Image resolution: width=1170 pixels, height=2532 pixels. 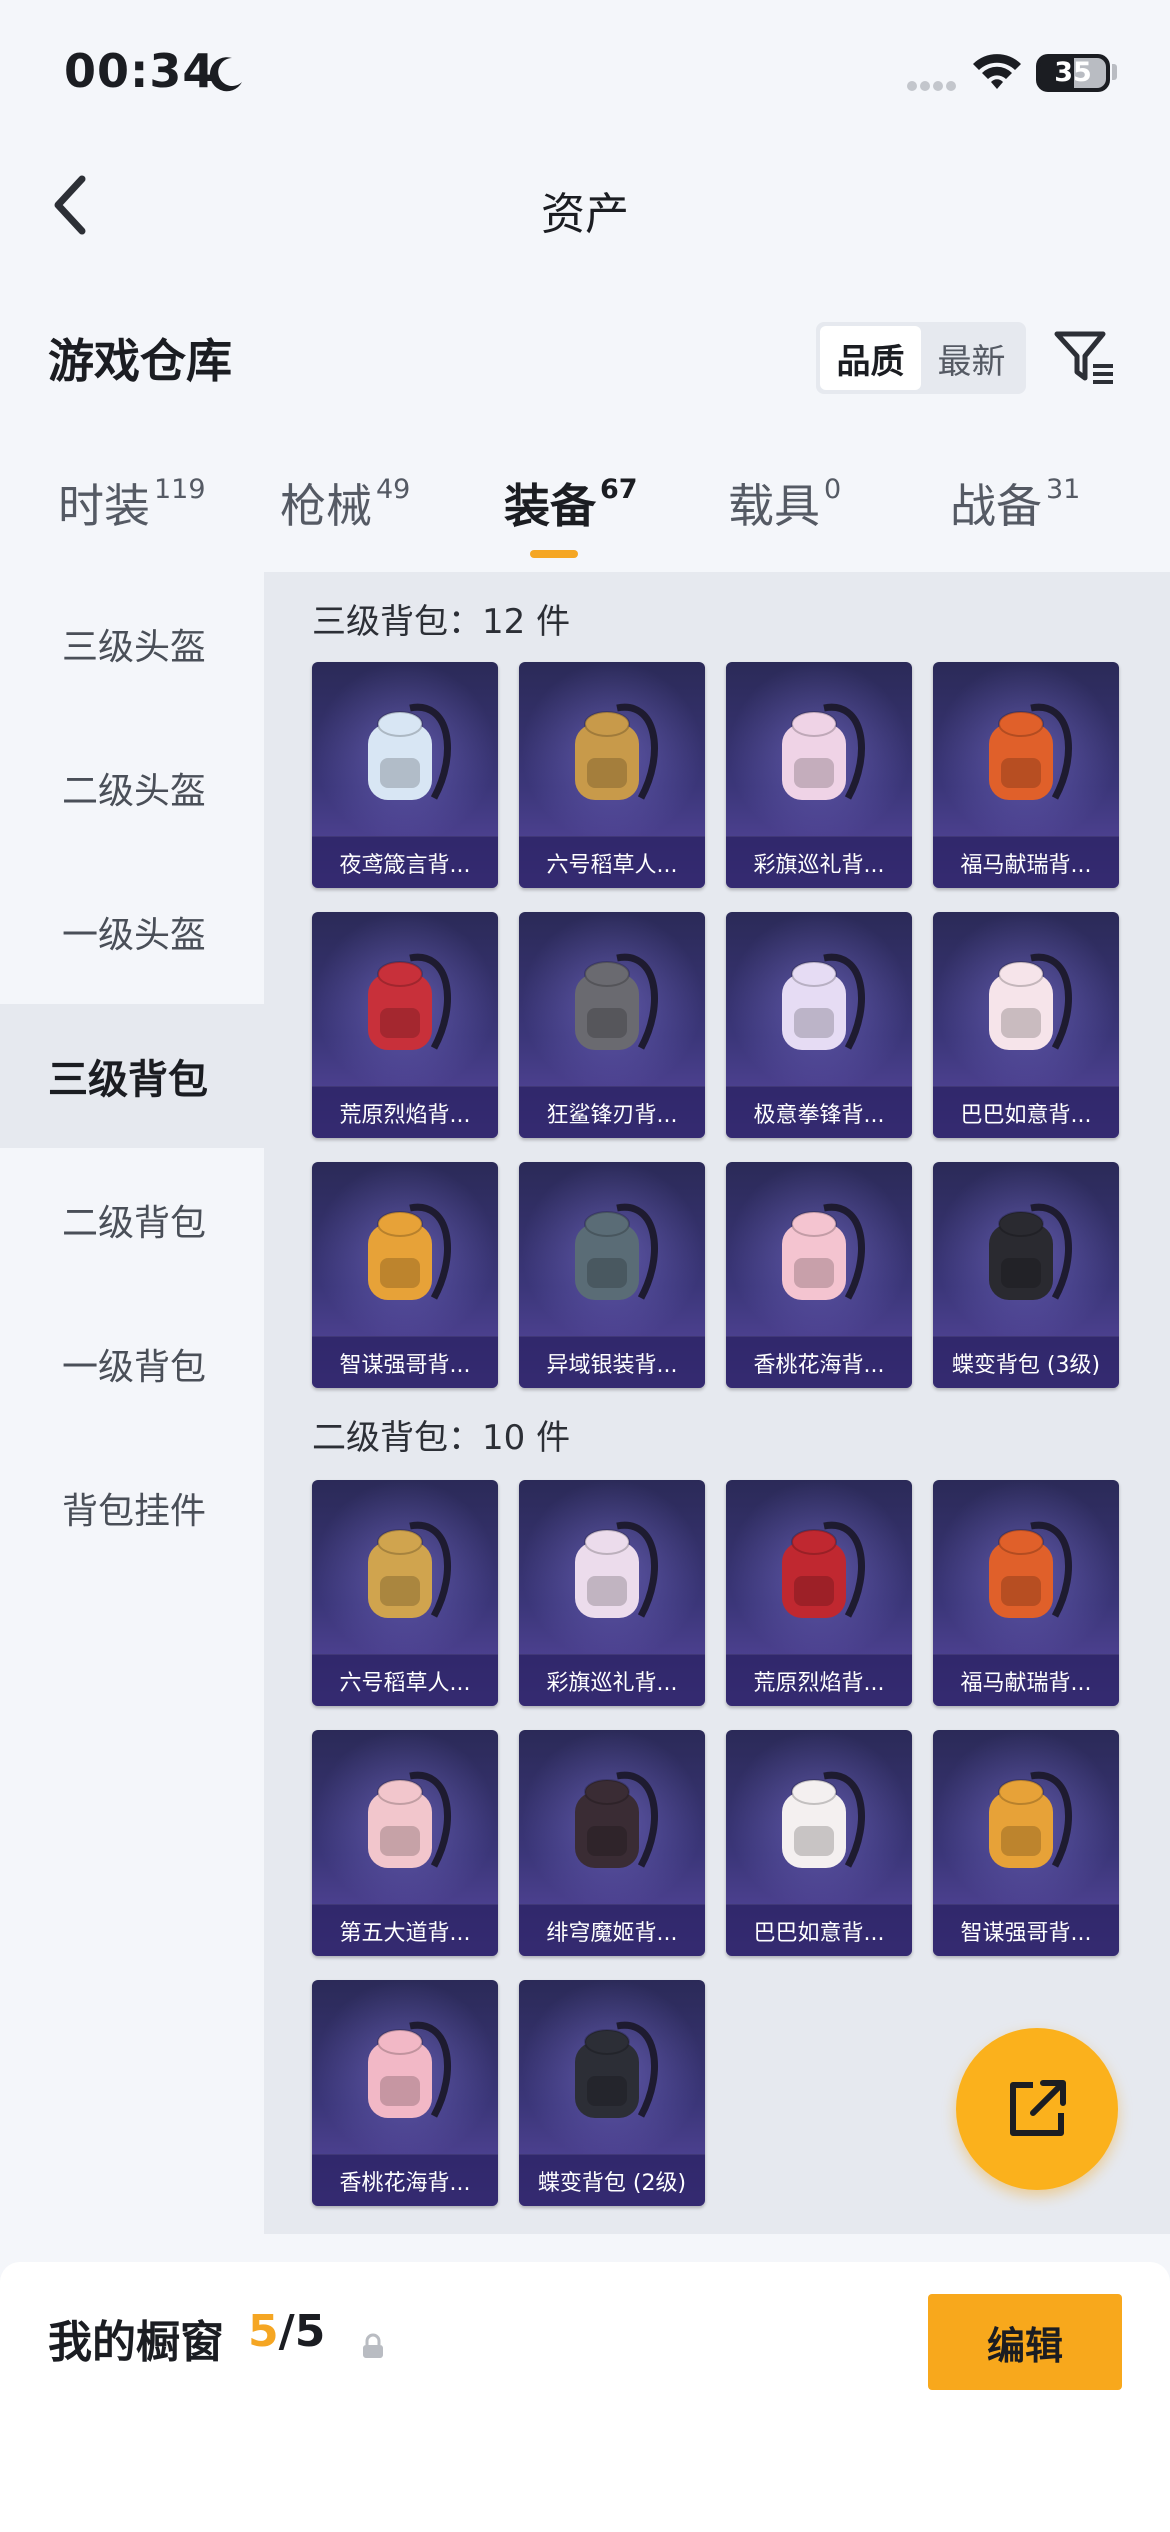 I want to click on tab-firearms: 枪械 49, so click(x=345, y=503).